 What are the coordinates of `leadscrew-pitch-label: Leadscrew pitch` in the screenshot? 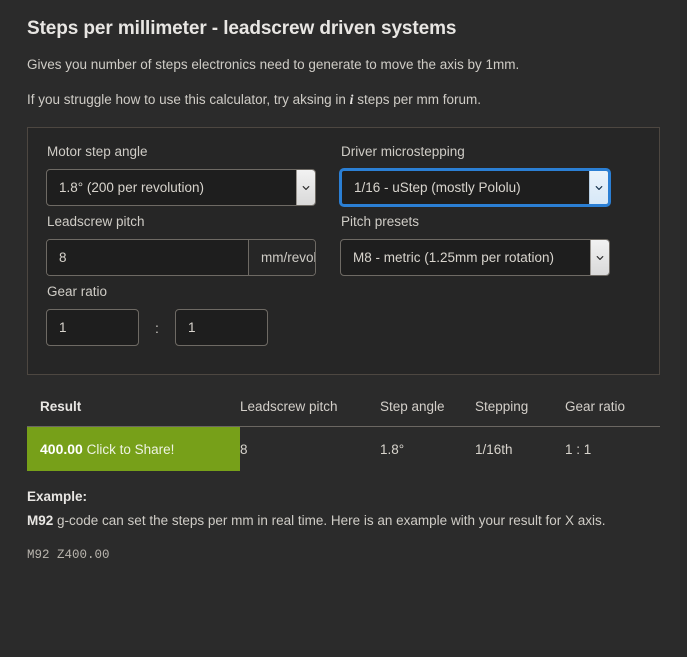 It's located at (96, 222).